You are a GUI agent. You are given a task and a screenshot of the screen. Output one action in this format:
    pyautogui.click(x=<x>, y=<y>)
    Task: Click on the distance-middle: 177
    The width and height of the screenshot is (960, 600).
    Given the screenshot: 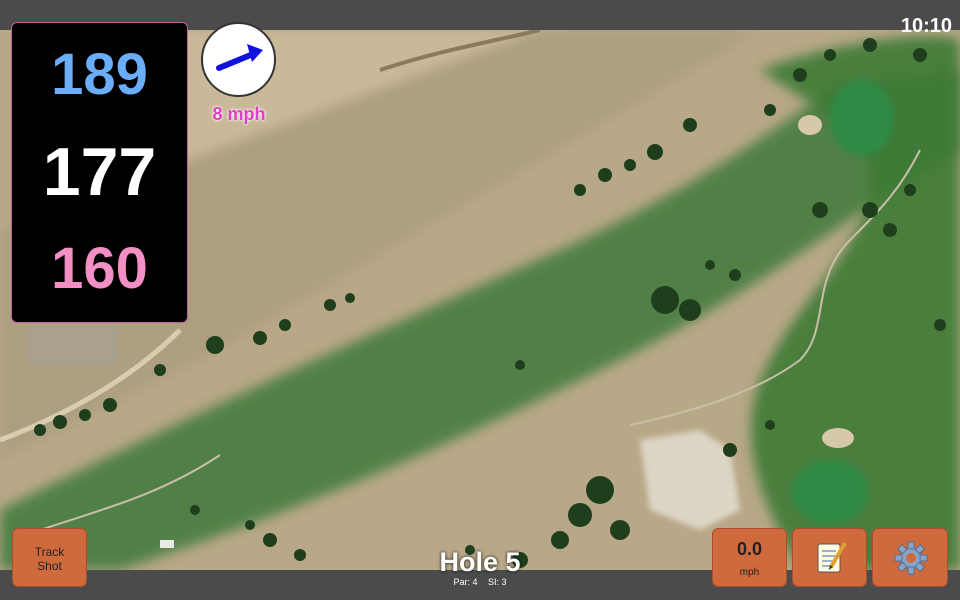 What is the action you would take?
    pyautogui.click(x=99, y=172)
    